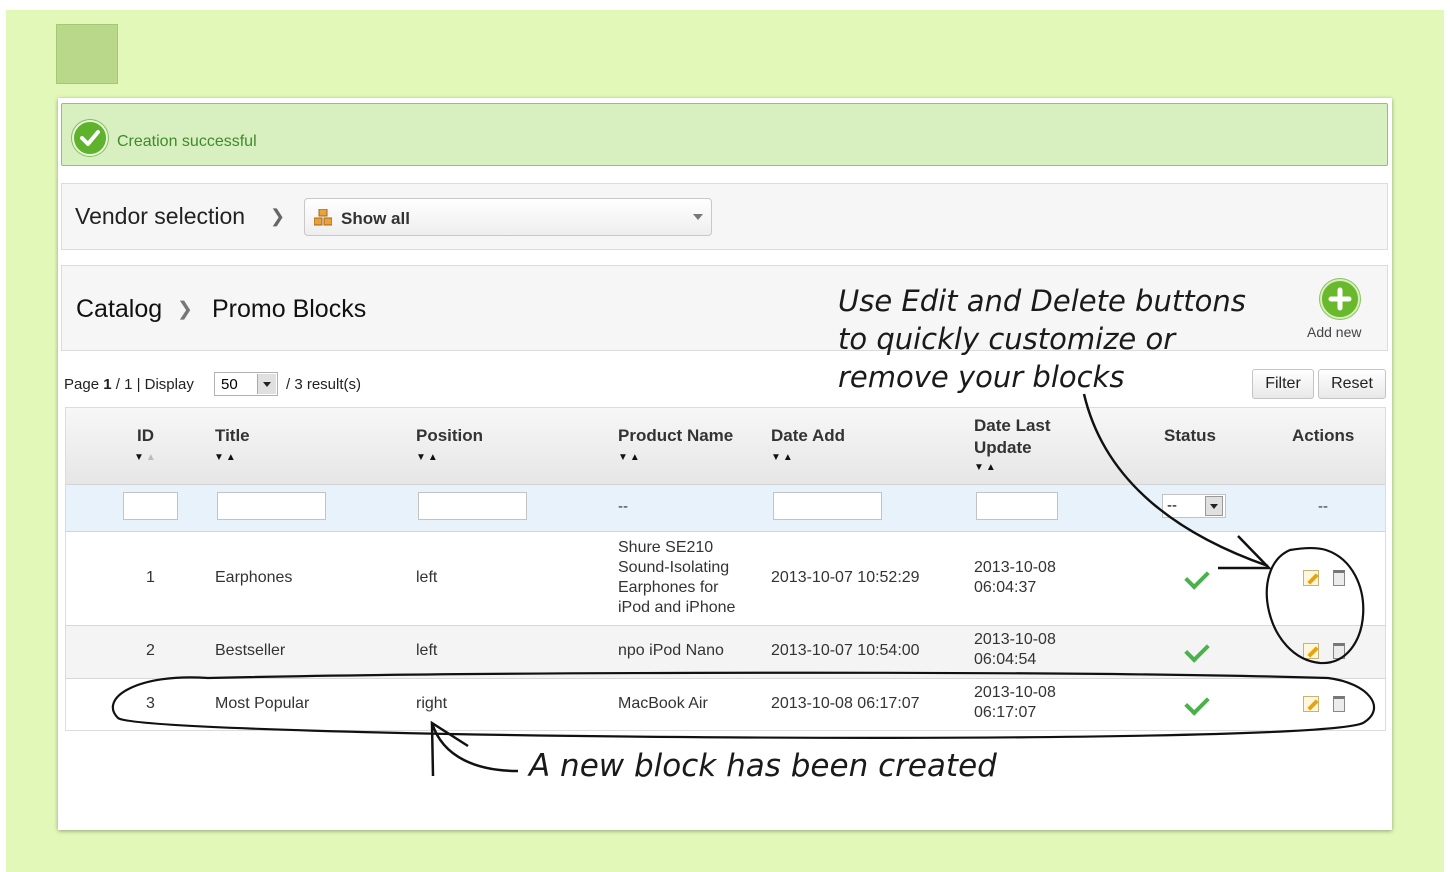  What do you see at coordinates (262, 703) in the screenshot?
I see `row-title: Most Popular` at bounding box center [262, 703].